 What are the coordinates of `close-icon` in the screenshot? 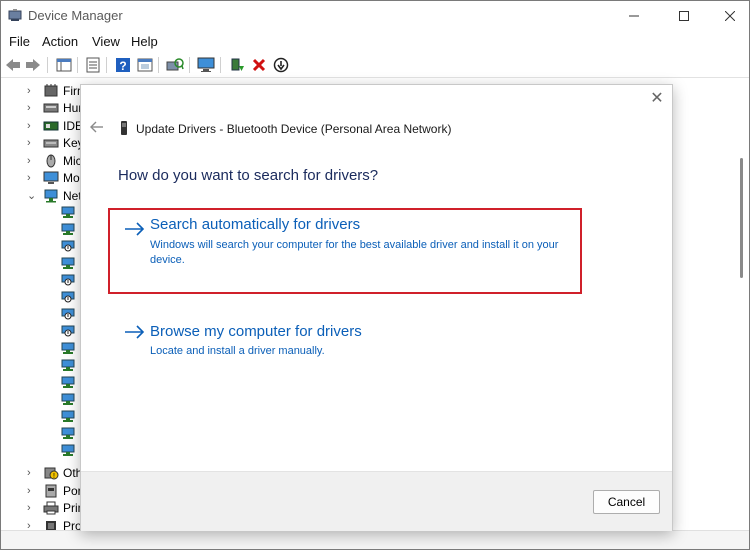 It's located at (730, 16).